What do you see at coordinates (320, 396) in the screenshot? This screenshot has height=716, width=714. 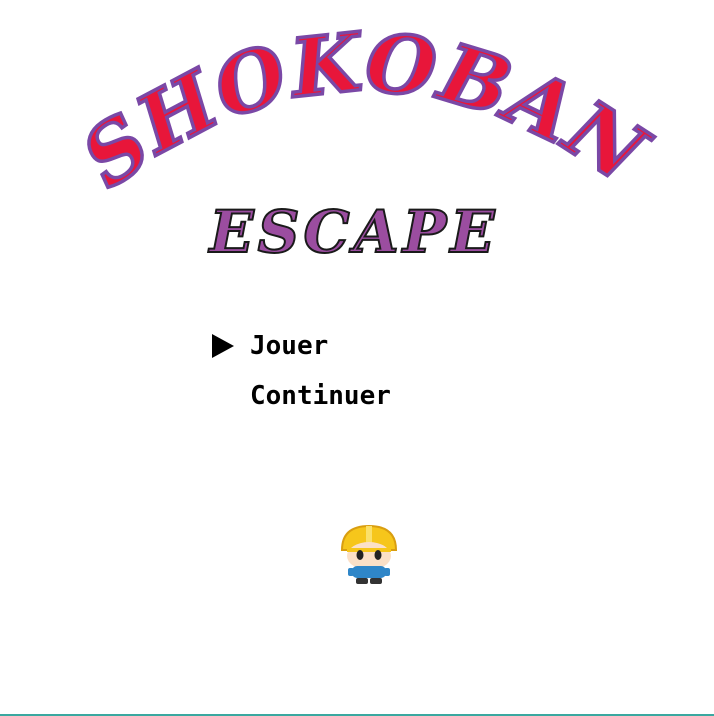 I see `menu-item-label: Continuer` at bounding box center [320, 396].